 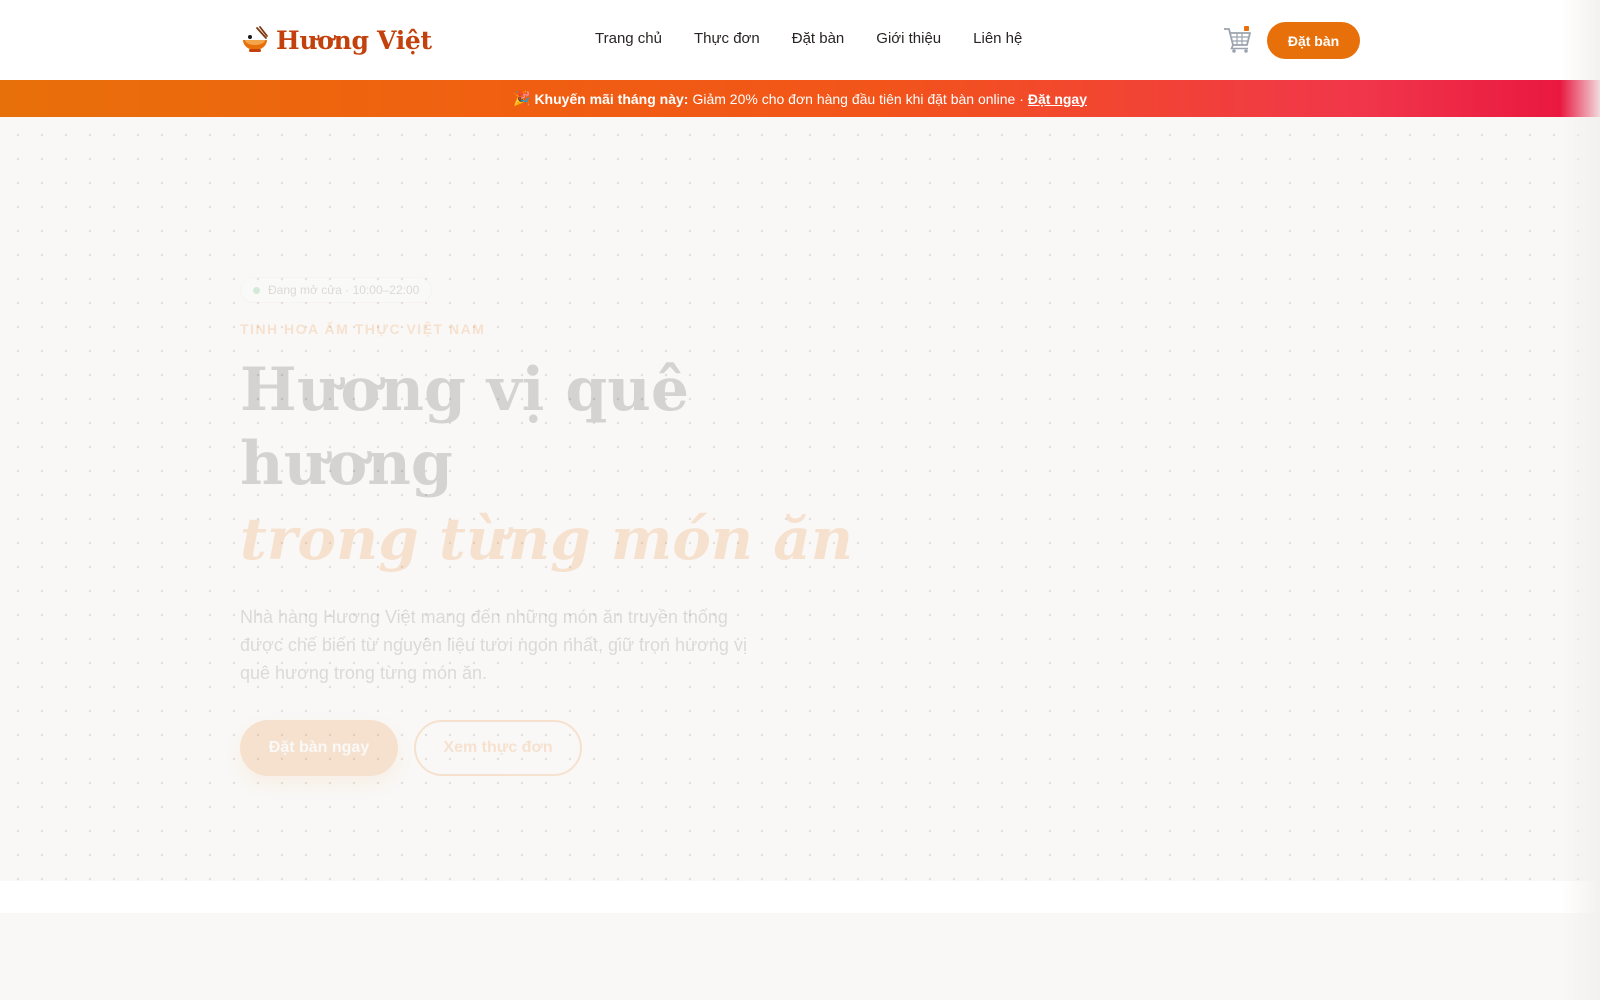 I want to click on logo-text: Hương Việt, so click(x=354, y=40).